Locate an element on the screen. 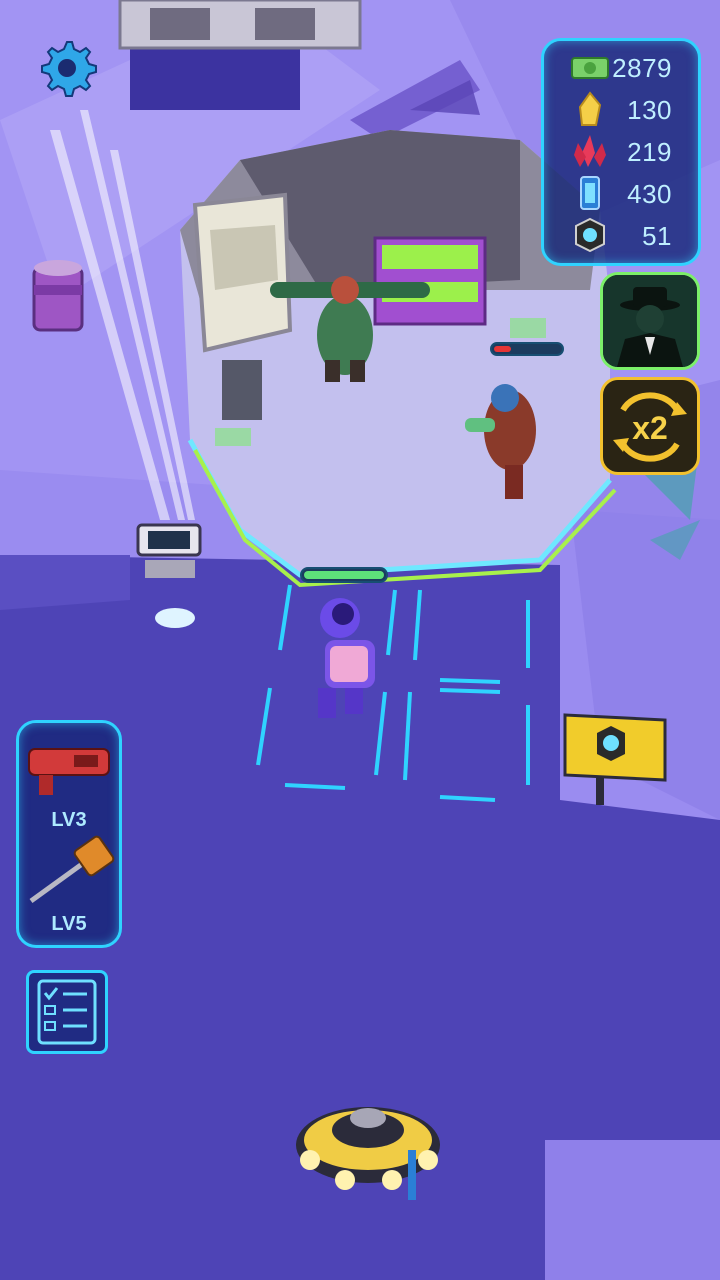 The width and height of the screenshot is (720, 1280). resource-red-crystal: 219 is located at coordinates (619, 151).